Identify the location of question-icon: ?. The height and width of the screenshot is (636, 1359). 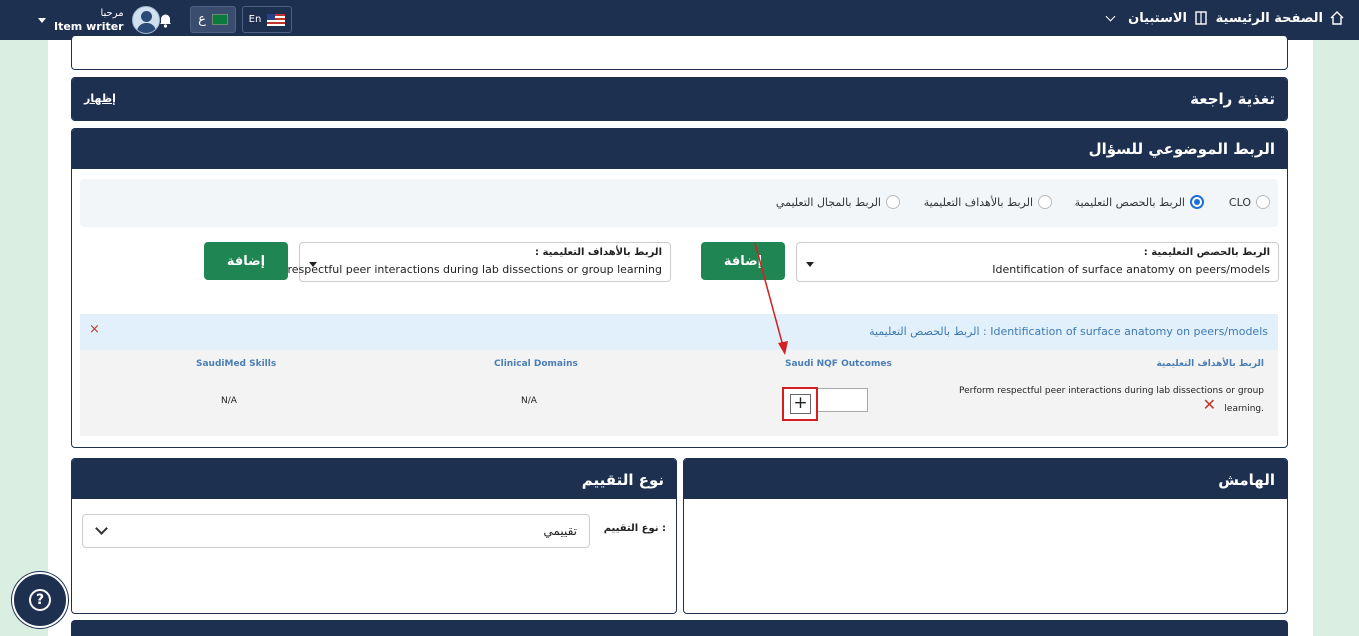
(40, 600).